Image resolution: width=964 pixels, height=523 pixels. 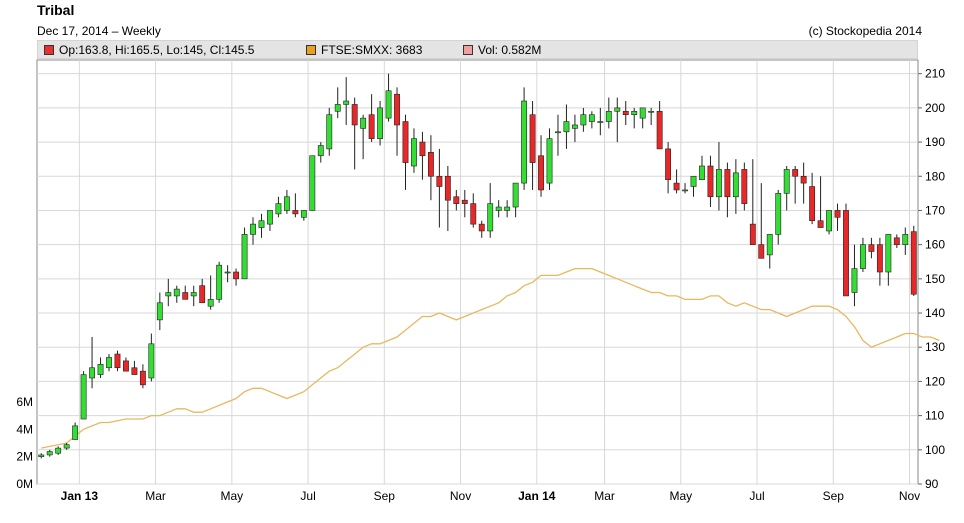 What do you see at coordinates (385, 496) in the screenshot?
I see `x-tick-label: Sep` at bounding box center [385, 496].